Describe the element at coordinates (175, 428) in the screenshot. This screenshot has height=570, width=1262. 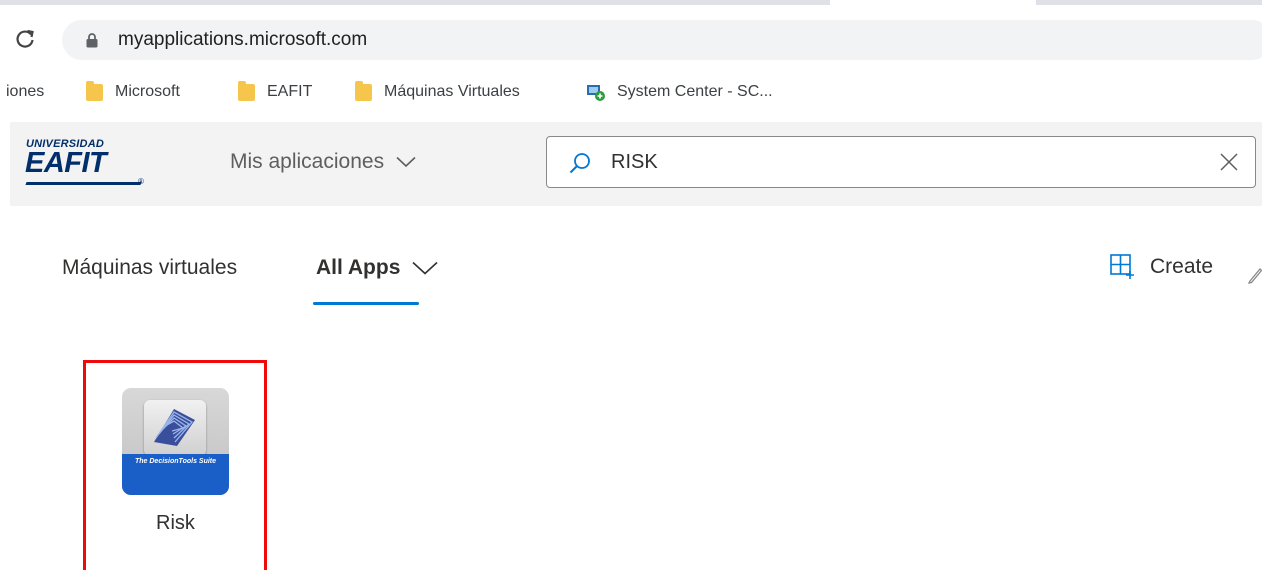
I see `decisiontools-logo-icon` at that location.